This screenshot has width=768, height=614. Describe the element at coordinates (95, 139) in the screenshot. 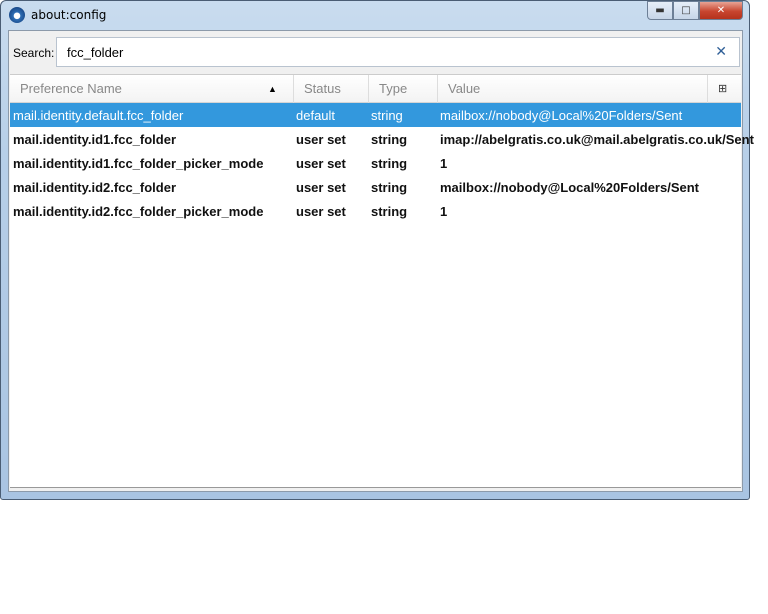

I see `cell-name: mail.identity.id1.fcc_folder` at that location.